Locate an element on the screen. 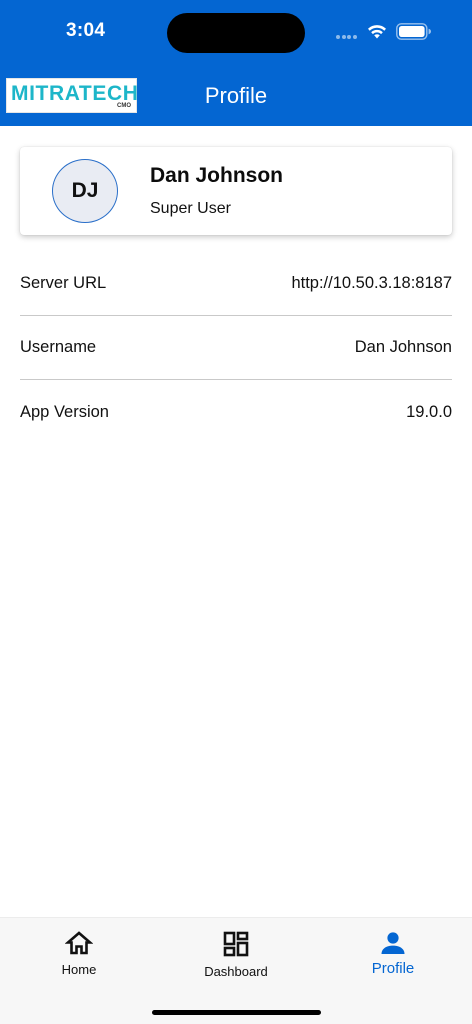 The image size is (472, 1024). server-url-value: http://10.50.3.18:8187 is located at coordinates (371, 283).